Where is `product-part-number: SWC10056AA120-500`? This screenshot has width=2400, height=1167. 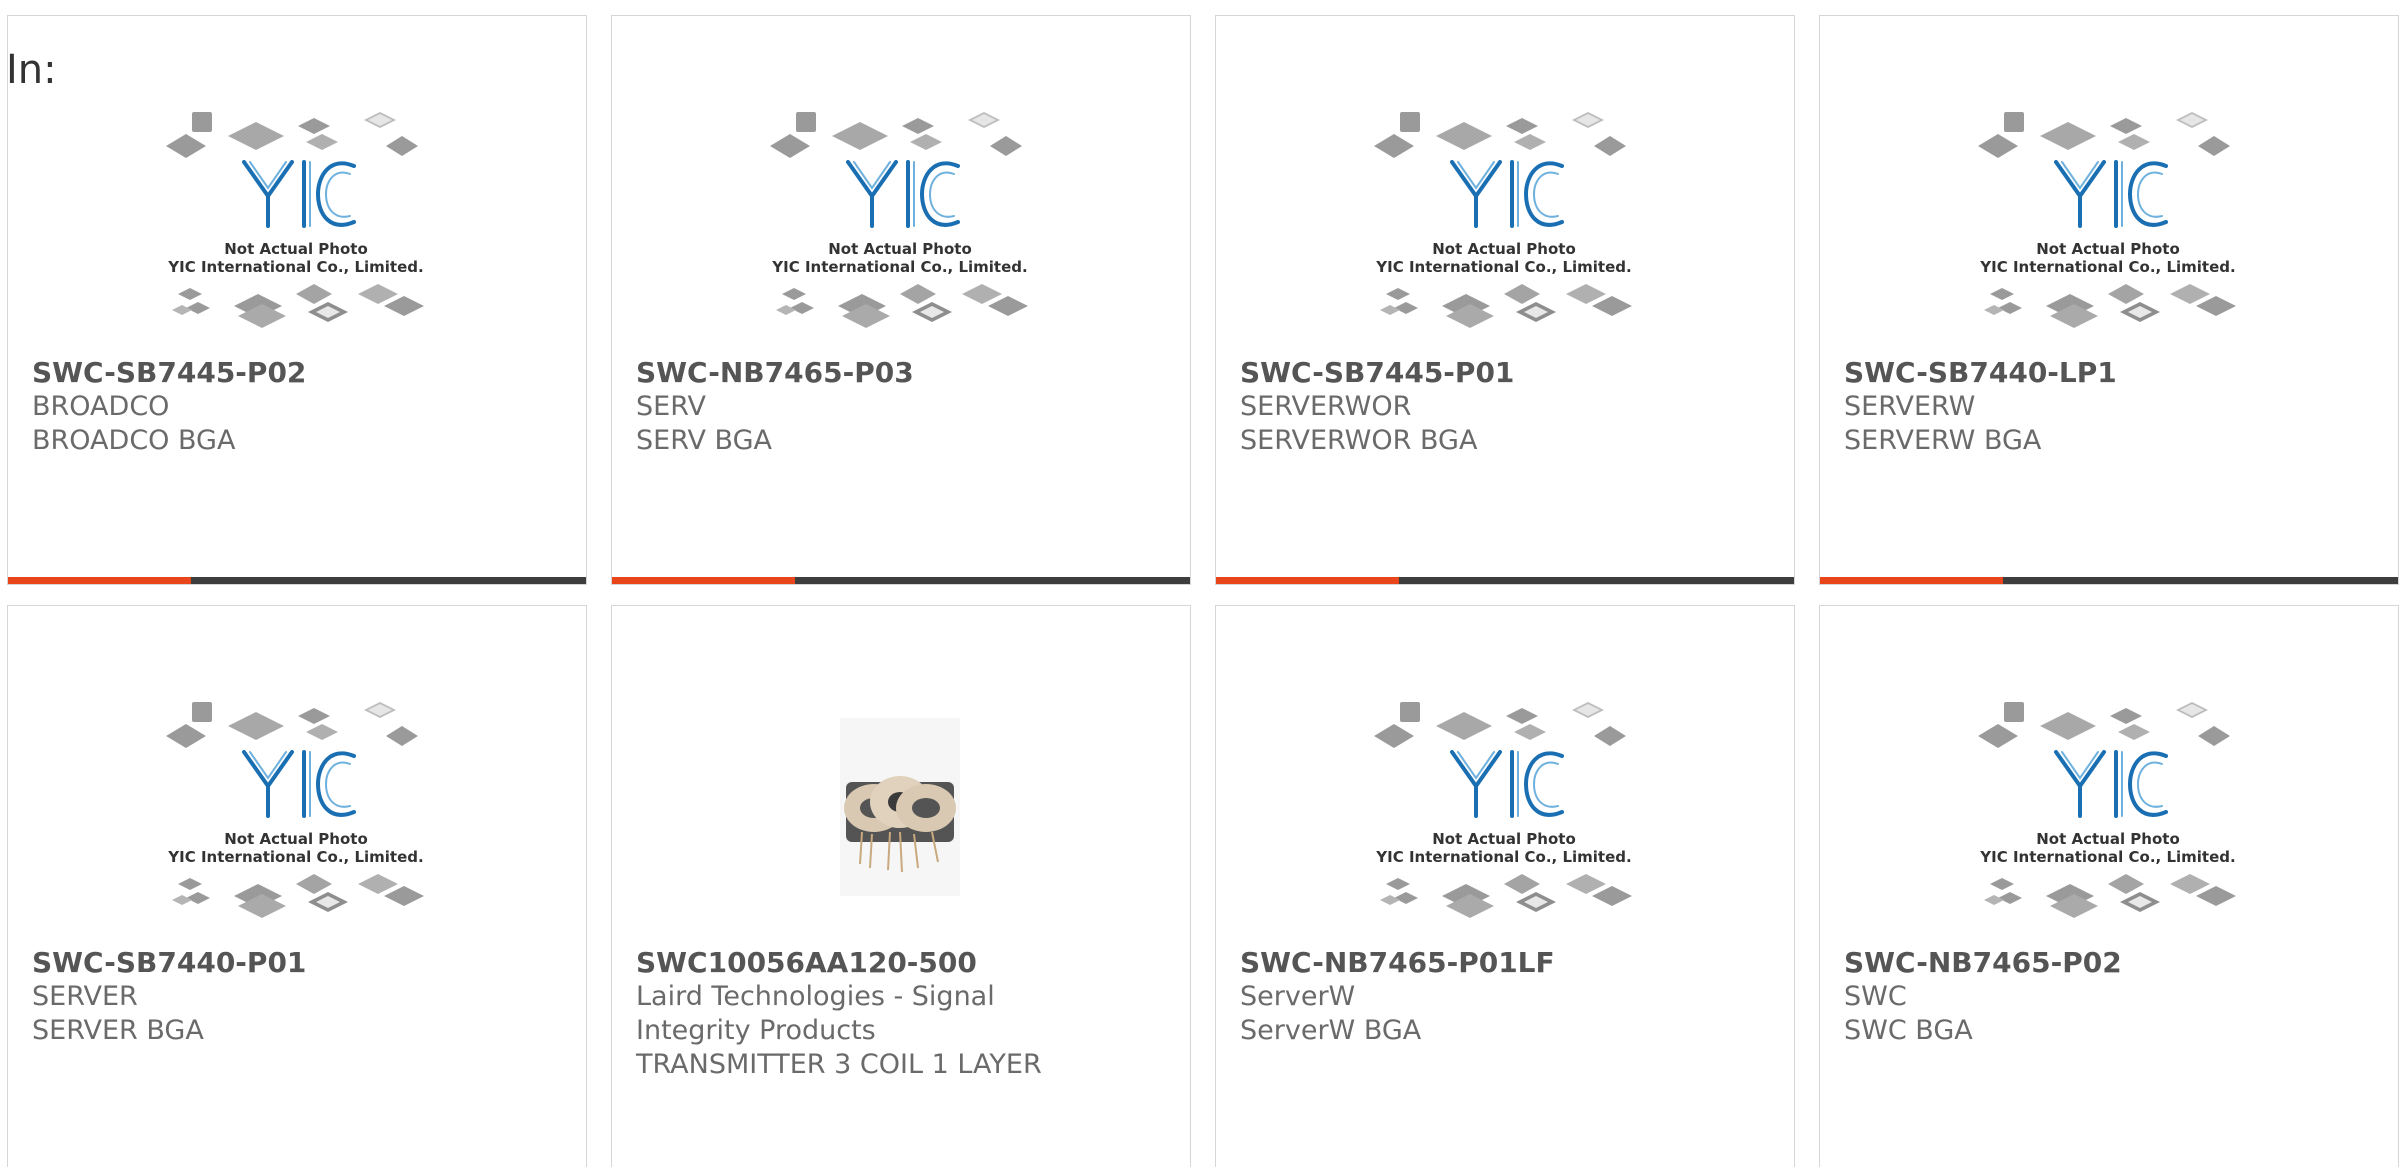
product-part-number: SWC10056AA120-500 is located at coordinates (896, 963).